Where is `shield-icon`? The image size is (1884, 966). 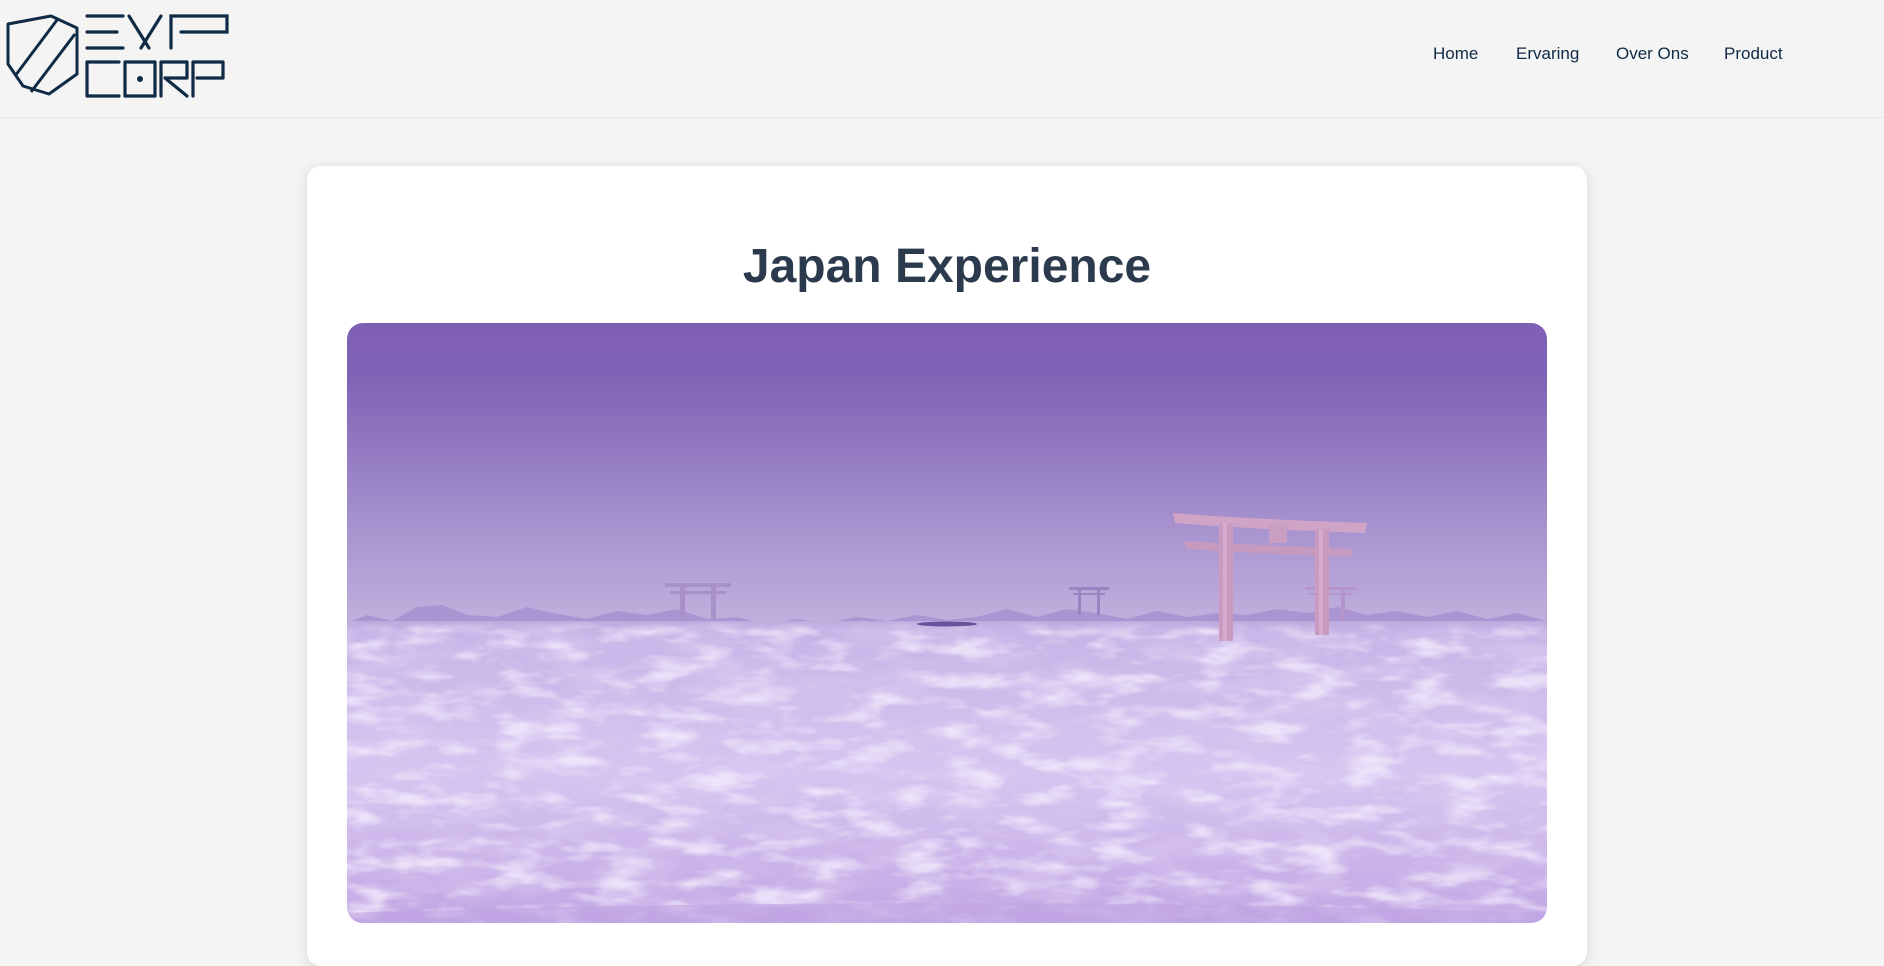
shield-icon is located at coordinates (42, 55).